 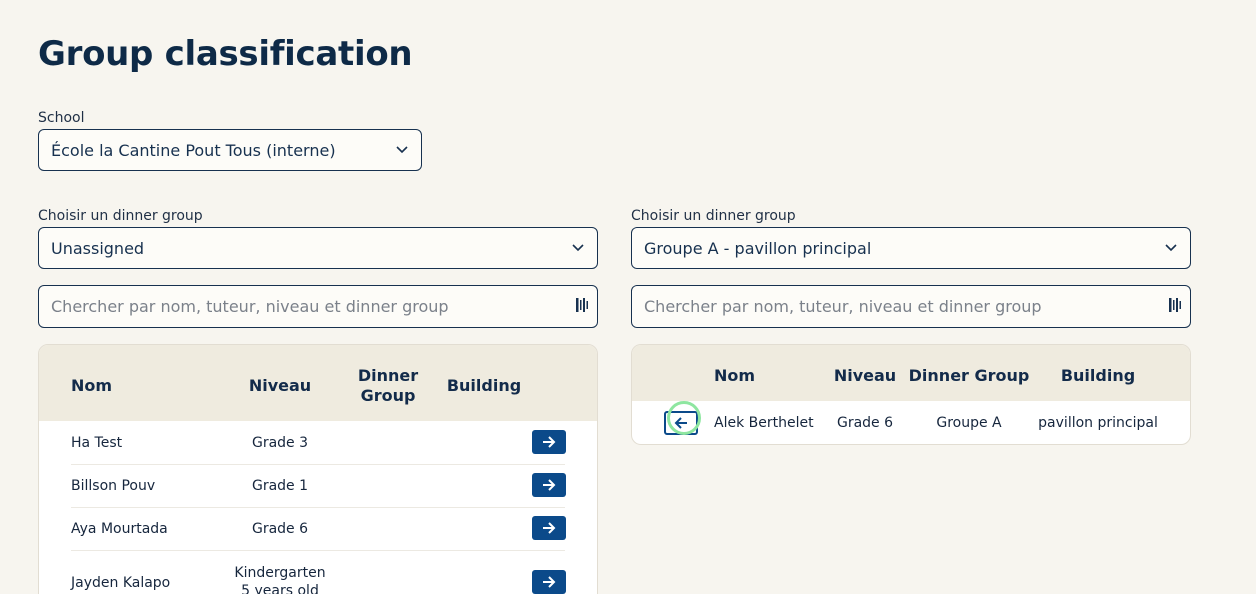 What do you see at coordinates (280, 588) in the screenshot?
I see `student-level-line: 5 years old` at bounding box center [280, 588].